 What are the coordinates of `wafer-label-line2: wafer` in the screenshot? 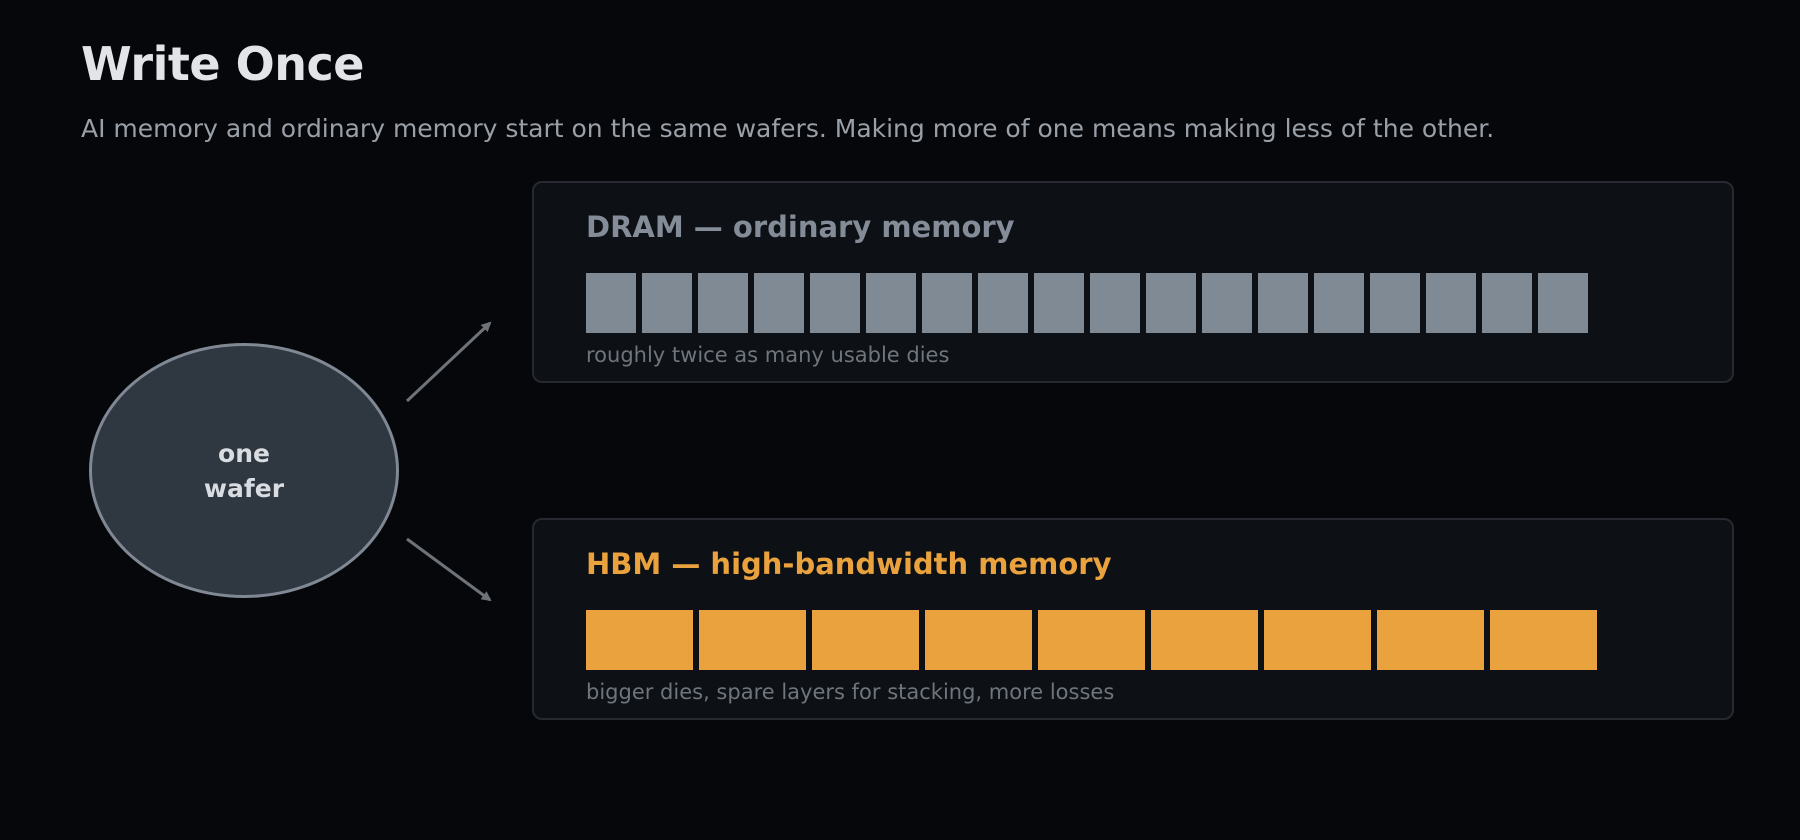 It's located at (244, 488).